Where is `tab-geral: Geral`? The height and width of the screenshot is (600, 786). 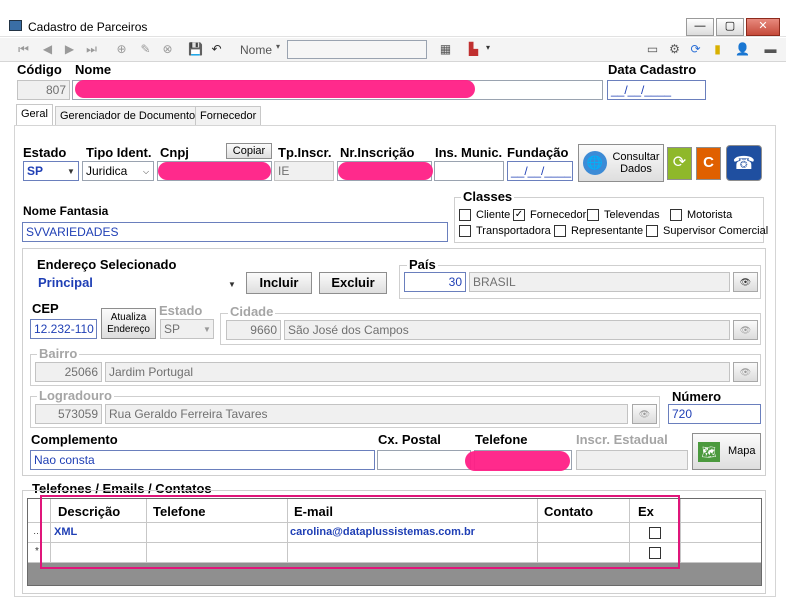 tab-geral: Geral is located at coordinates (34, 115).